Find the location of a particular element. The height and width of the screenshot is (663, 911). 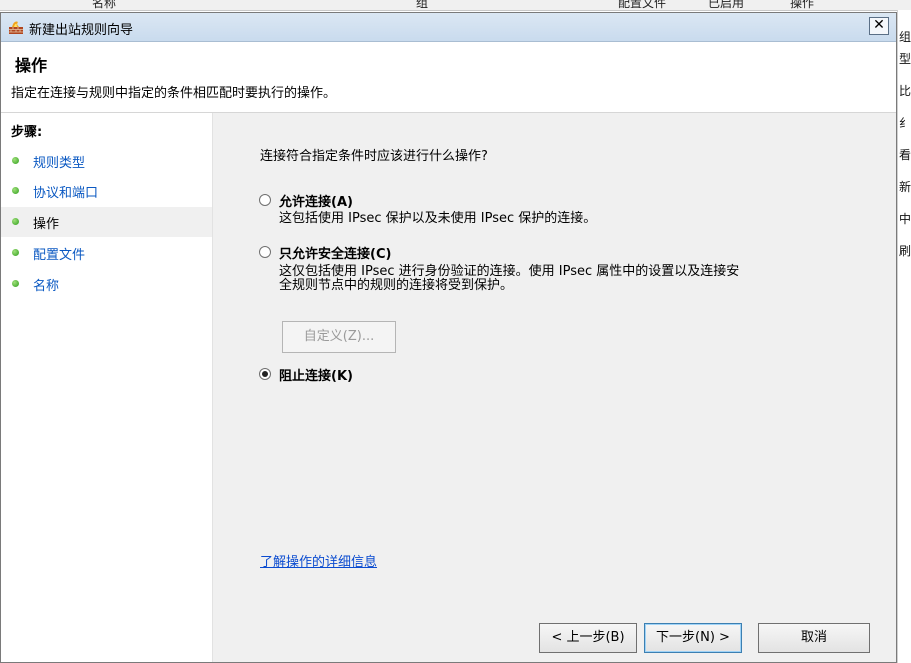

block-connection-radio is located at coordinates (265, 374).